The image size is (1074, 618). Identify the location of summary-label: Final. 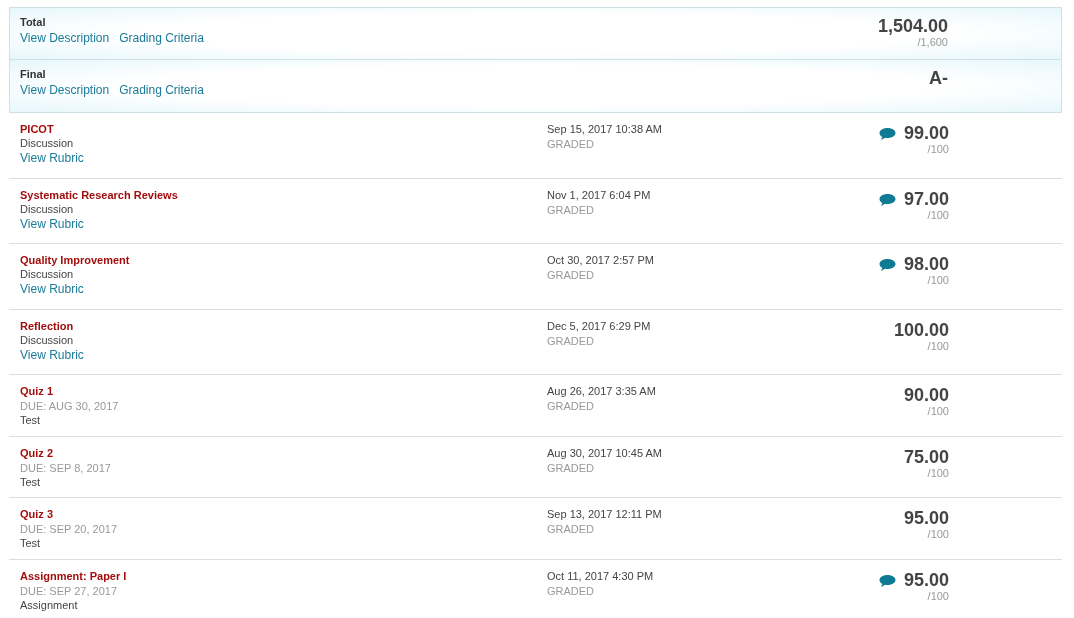
(33, 74).